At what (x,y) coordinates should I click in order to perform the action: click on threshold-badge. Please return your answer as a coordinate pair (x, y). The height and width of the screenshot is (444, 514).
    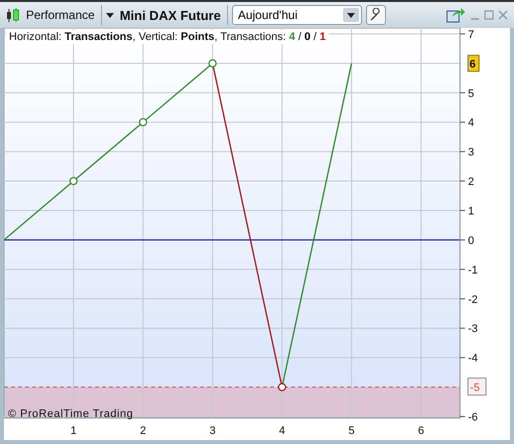
    Looking at the image, I should click on (477, 387).